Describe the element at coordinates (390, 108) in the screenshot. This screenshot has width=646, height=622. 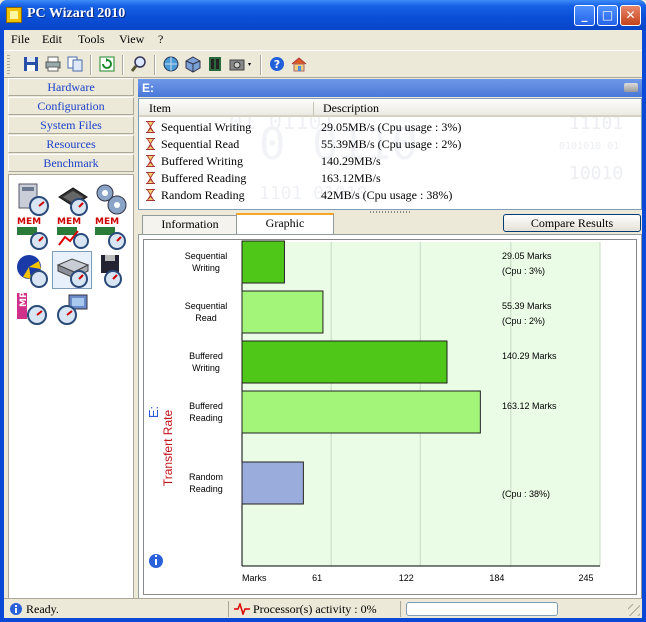
I see `list-header: Item Description` at that location.